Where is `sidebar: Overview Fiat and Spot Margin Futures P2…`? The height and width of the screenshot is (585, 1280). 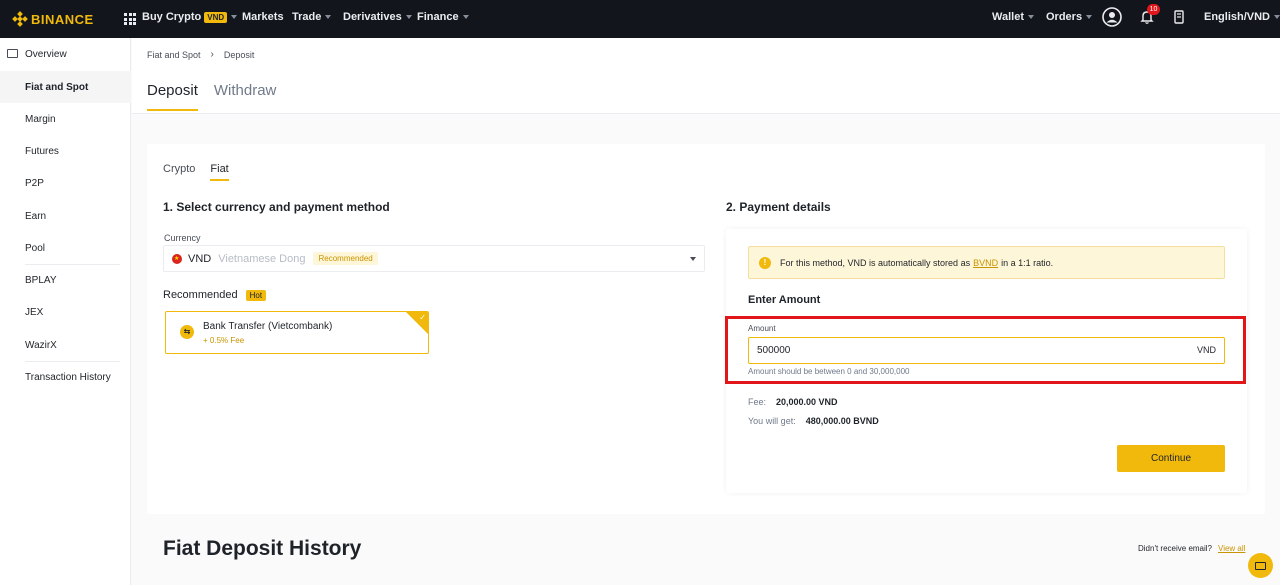 sidebar: Overview Fiat and Spot Margin Futures P2… is located at coordinates (65, 311).